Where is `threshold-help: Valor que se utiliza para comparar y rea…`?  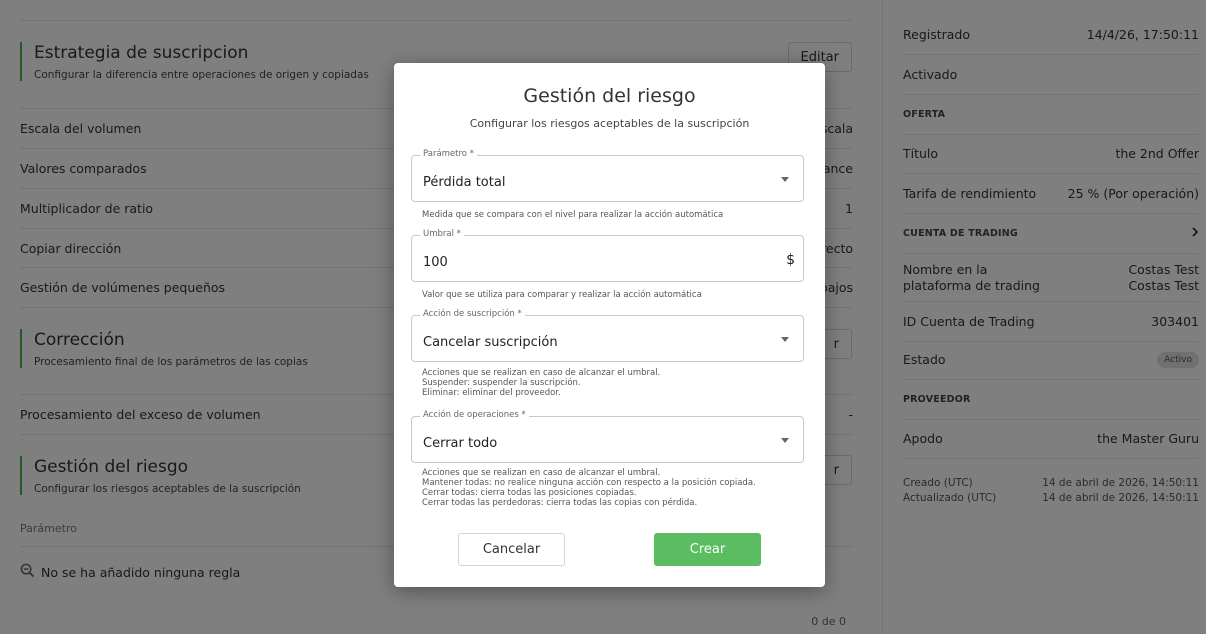 threshold-help: Valor que se utiliza para comparar y rea… is located at coordinates (562, 295).